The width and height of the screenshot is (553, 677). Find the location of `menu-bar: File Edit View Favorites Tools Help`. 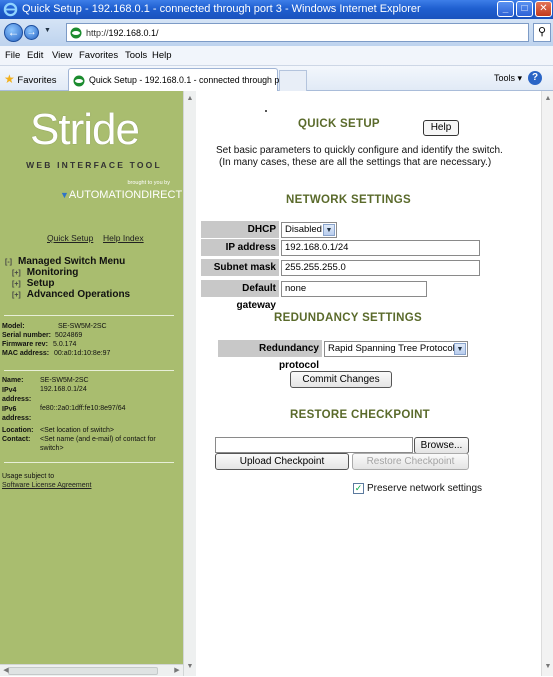

menu-bar: File Edit View Favorites Tools Help is located at coordinates (276, 56).